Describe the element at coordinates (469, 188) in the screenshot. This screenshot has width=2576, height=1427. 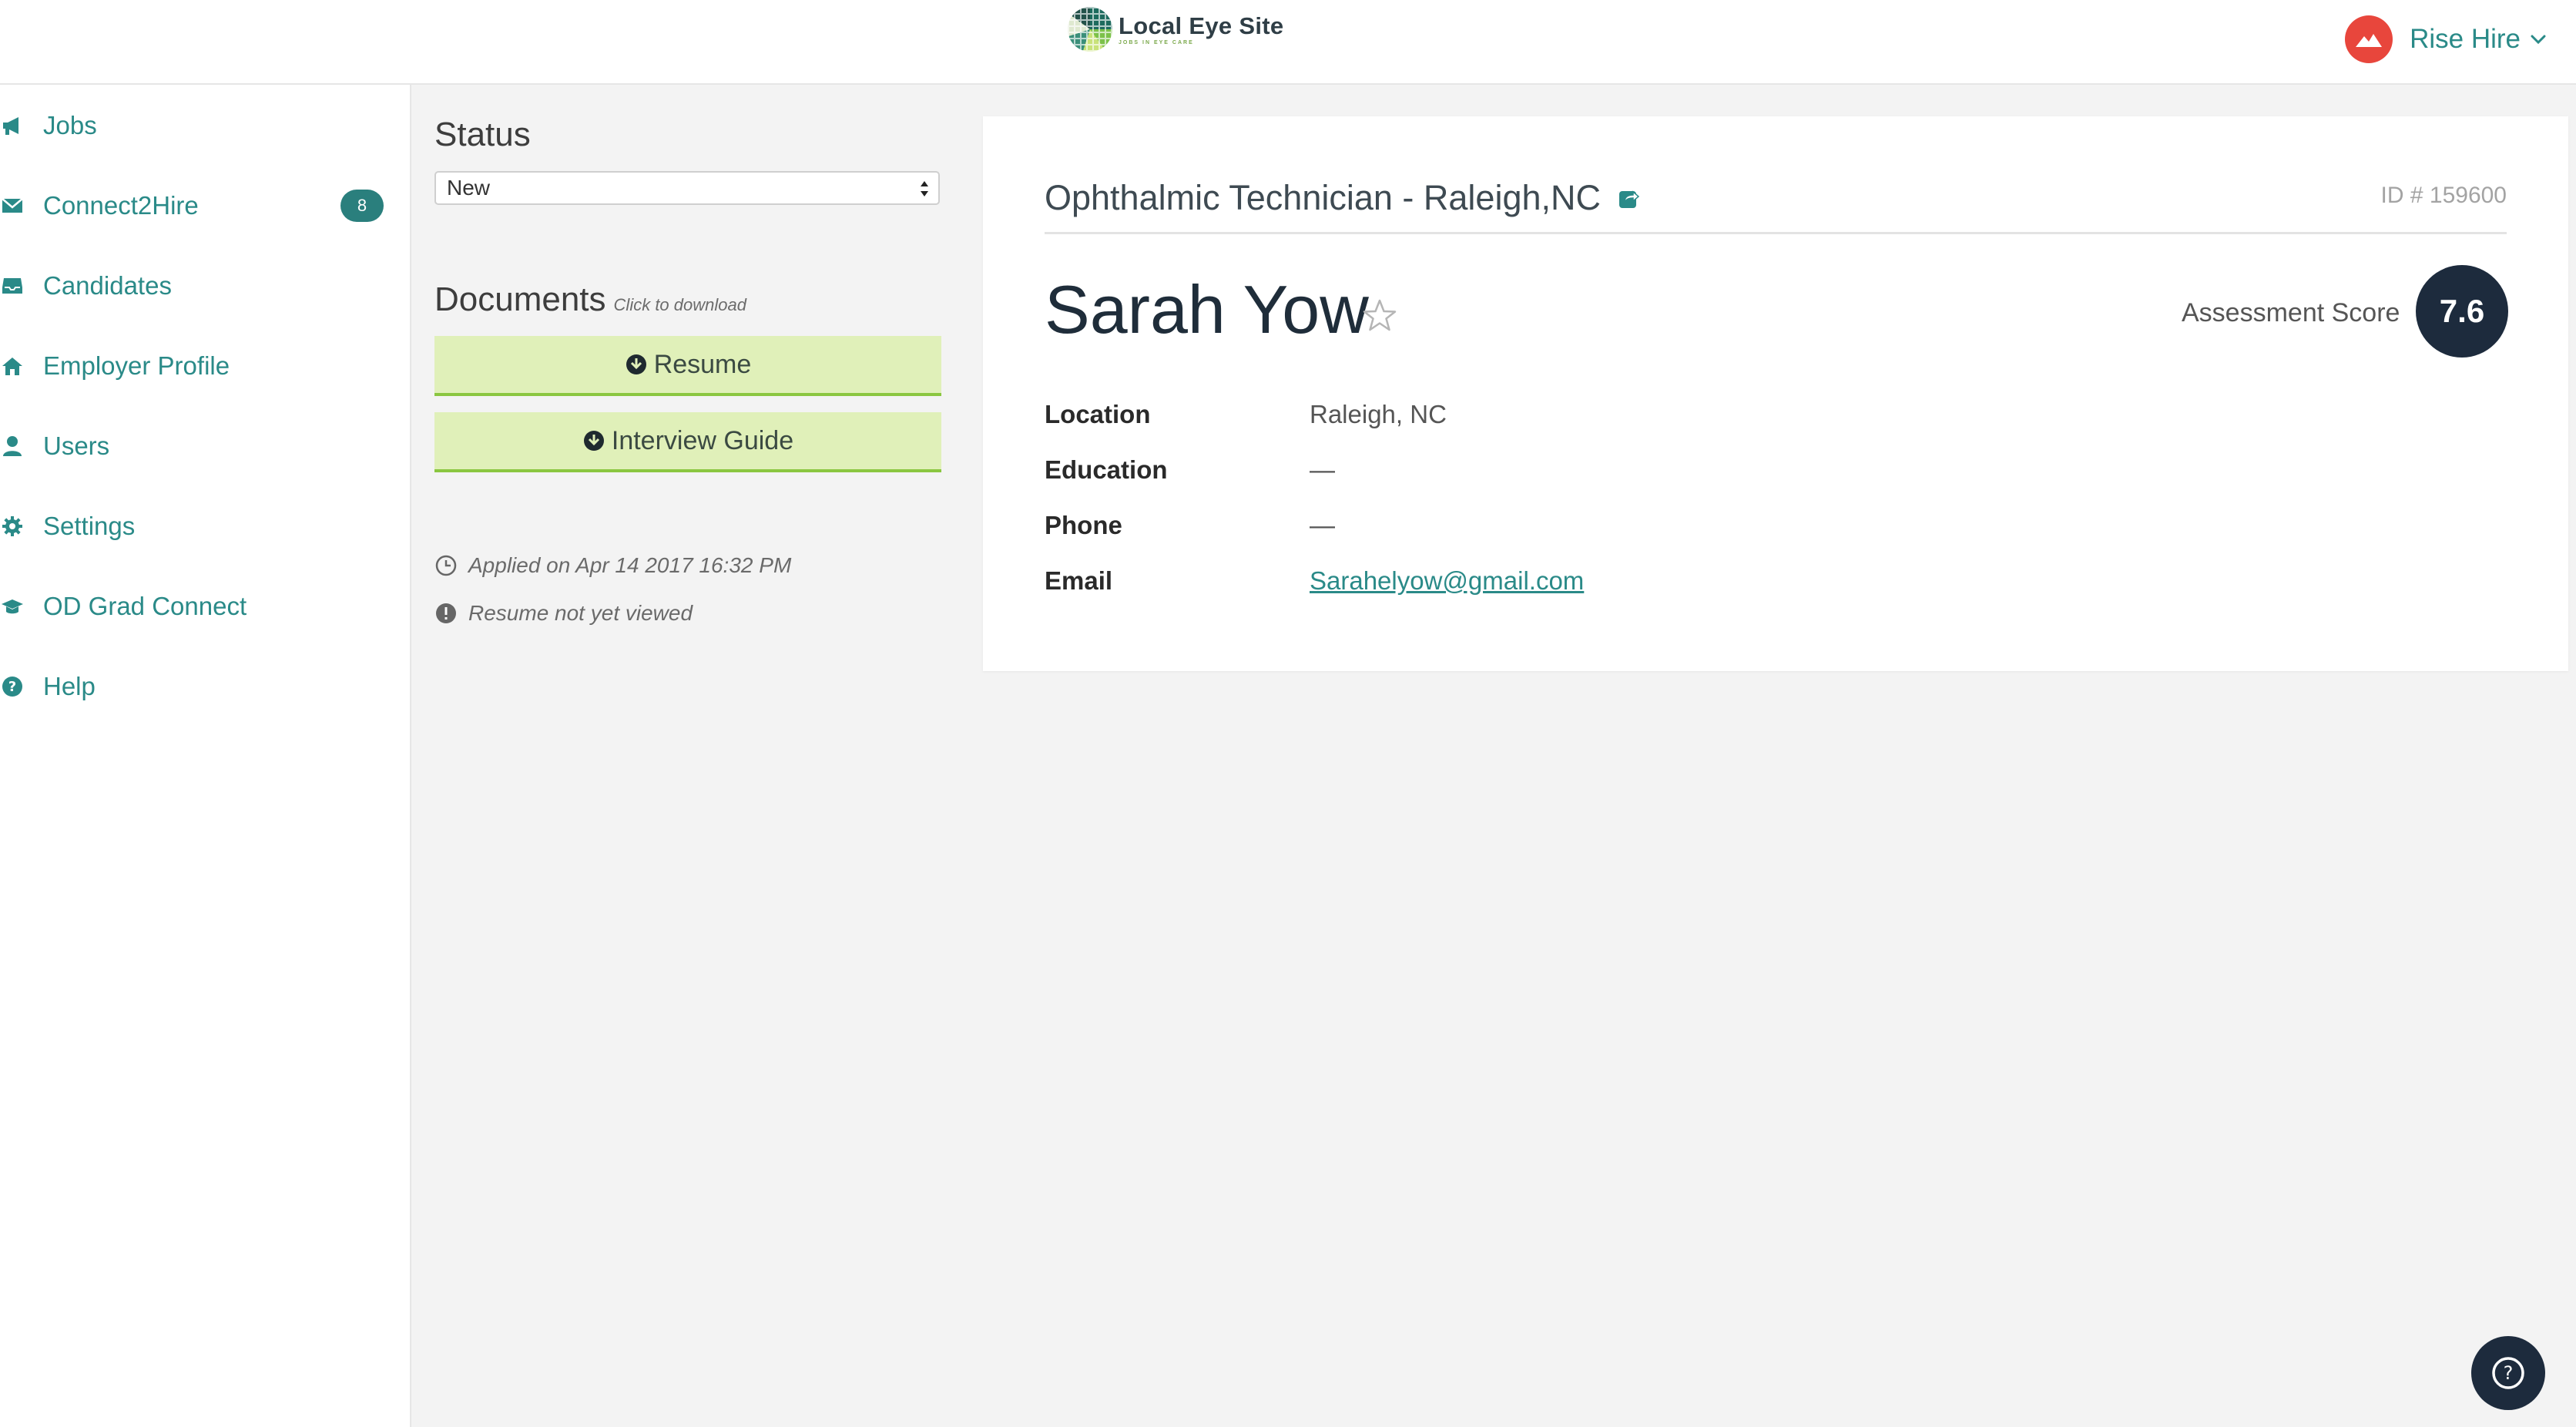
I see `status-selected-value: New` at that location.